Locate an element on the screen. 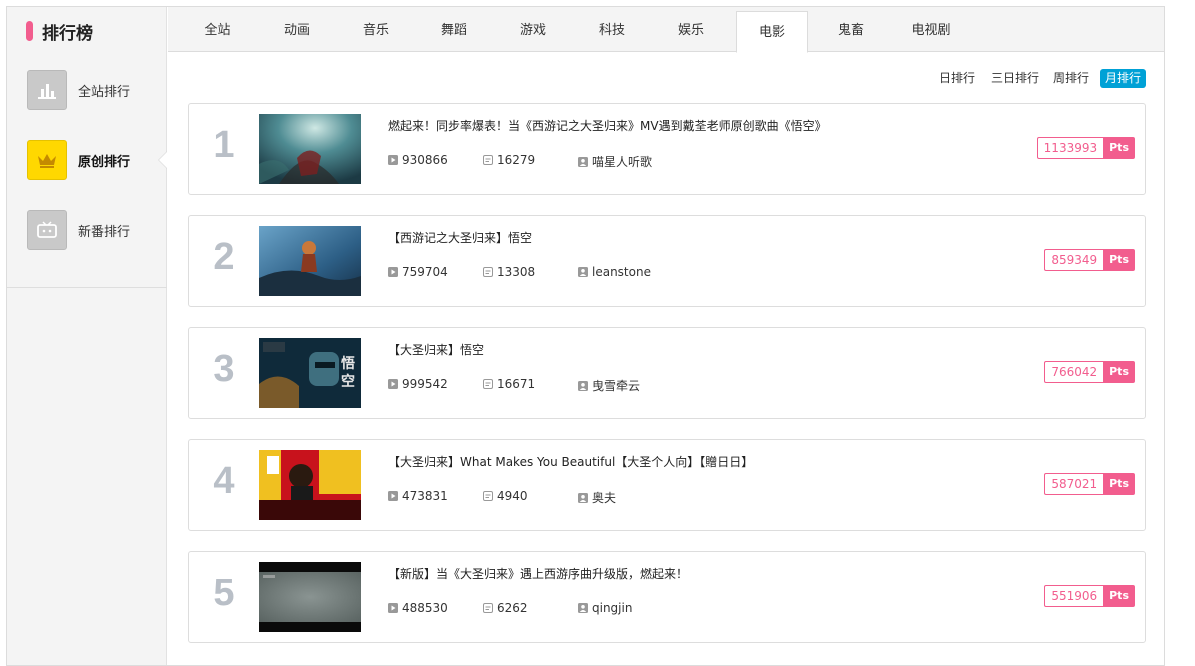 The image size is (1195, 666). sidebar-item-anime-ranking: 新番排行 is located at coordinates (86, 230).